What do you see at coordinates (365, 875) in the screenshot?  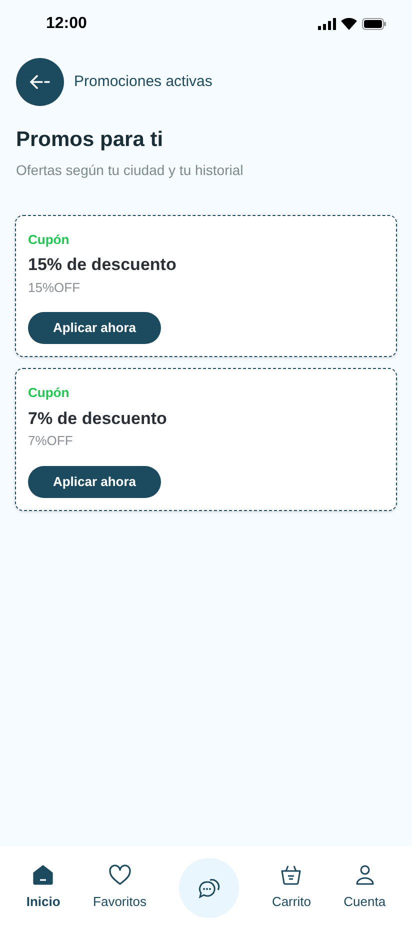 I see `user-icon` at bounding box center [365, 875].